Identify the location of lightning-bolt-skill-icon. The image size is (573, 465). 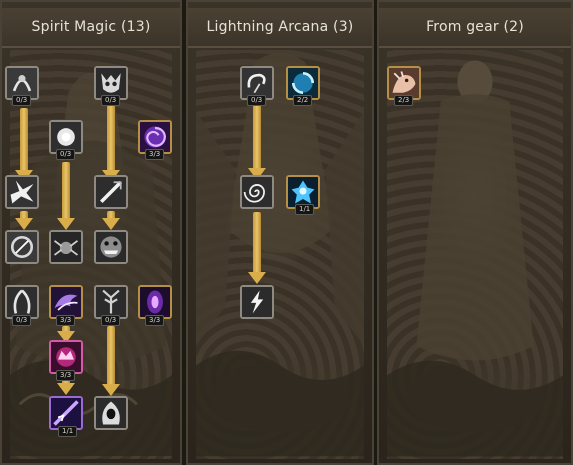
(257, 302).